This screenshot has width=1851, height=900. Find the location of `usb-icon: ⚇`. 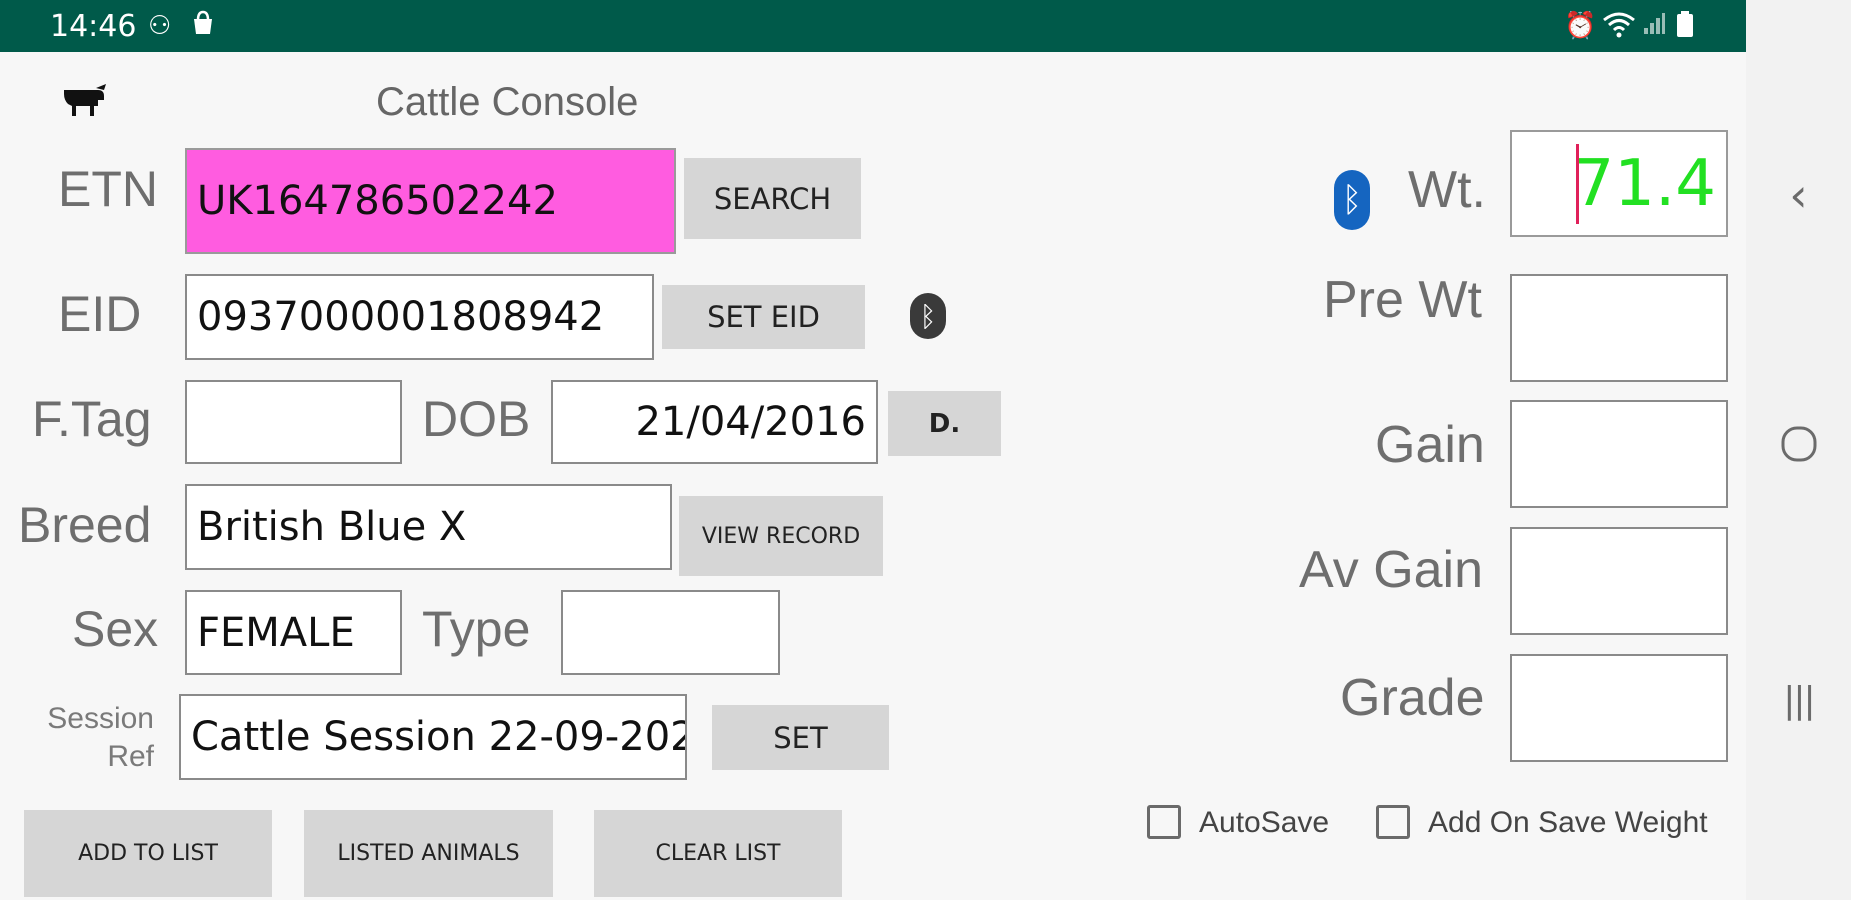

usb-icon: ⚇ is located at coordinates (160, 25).